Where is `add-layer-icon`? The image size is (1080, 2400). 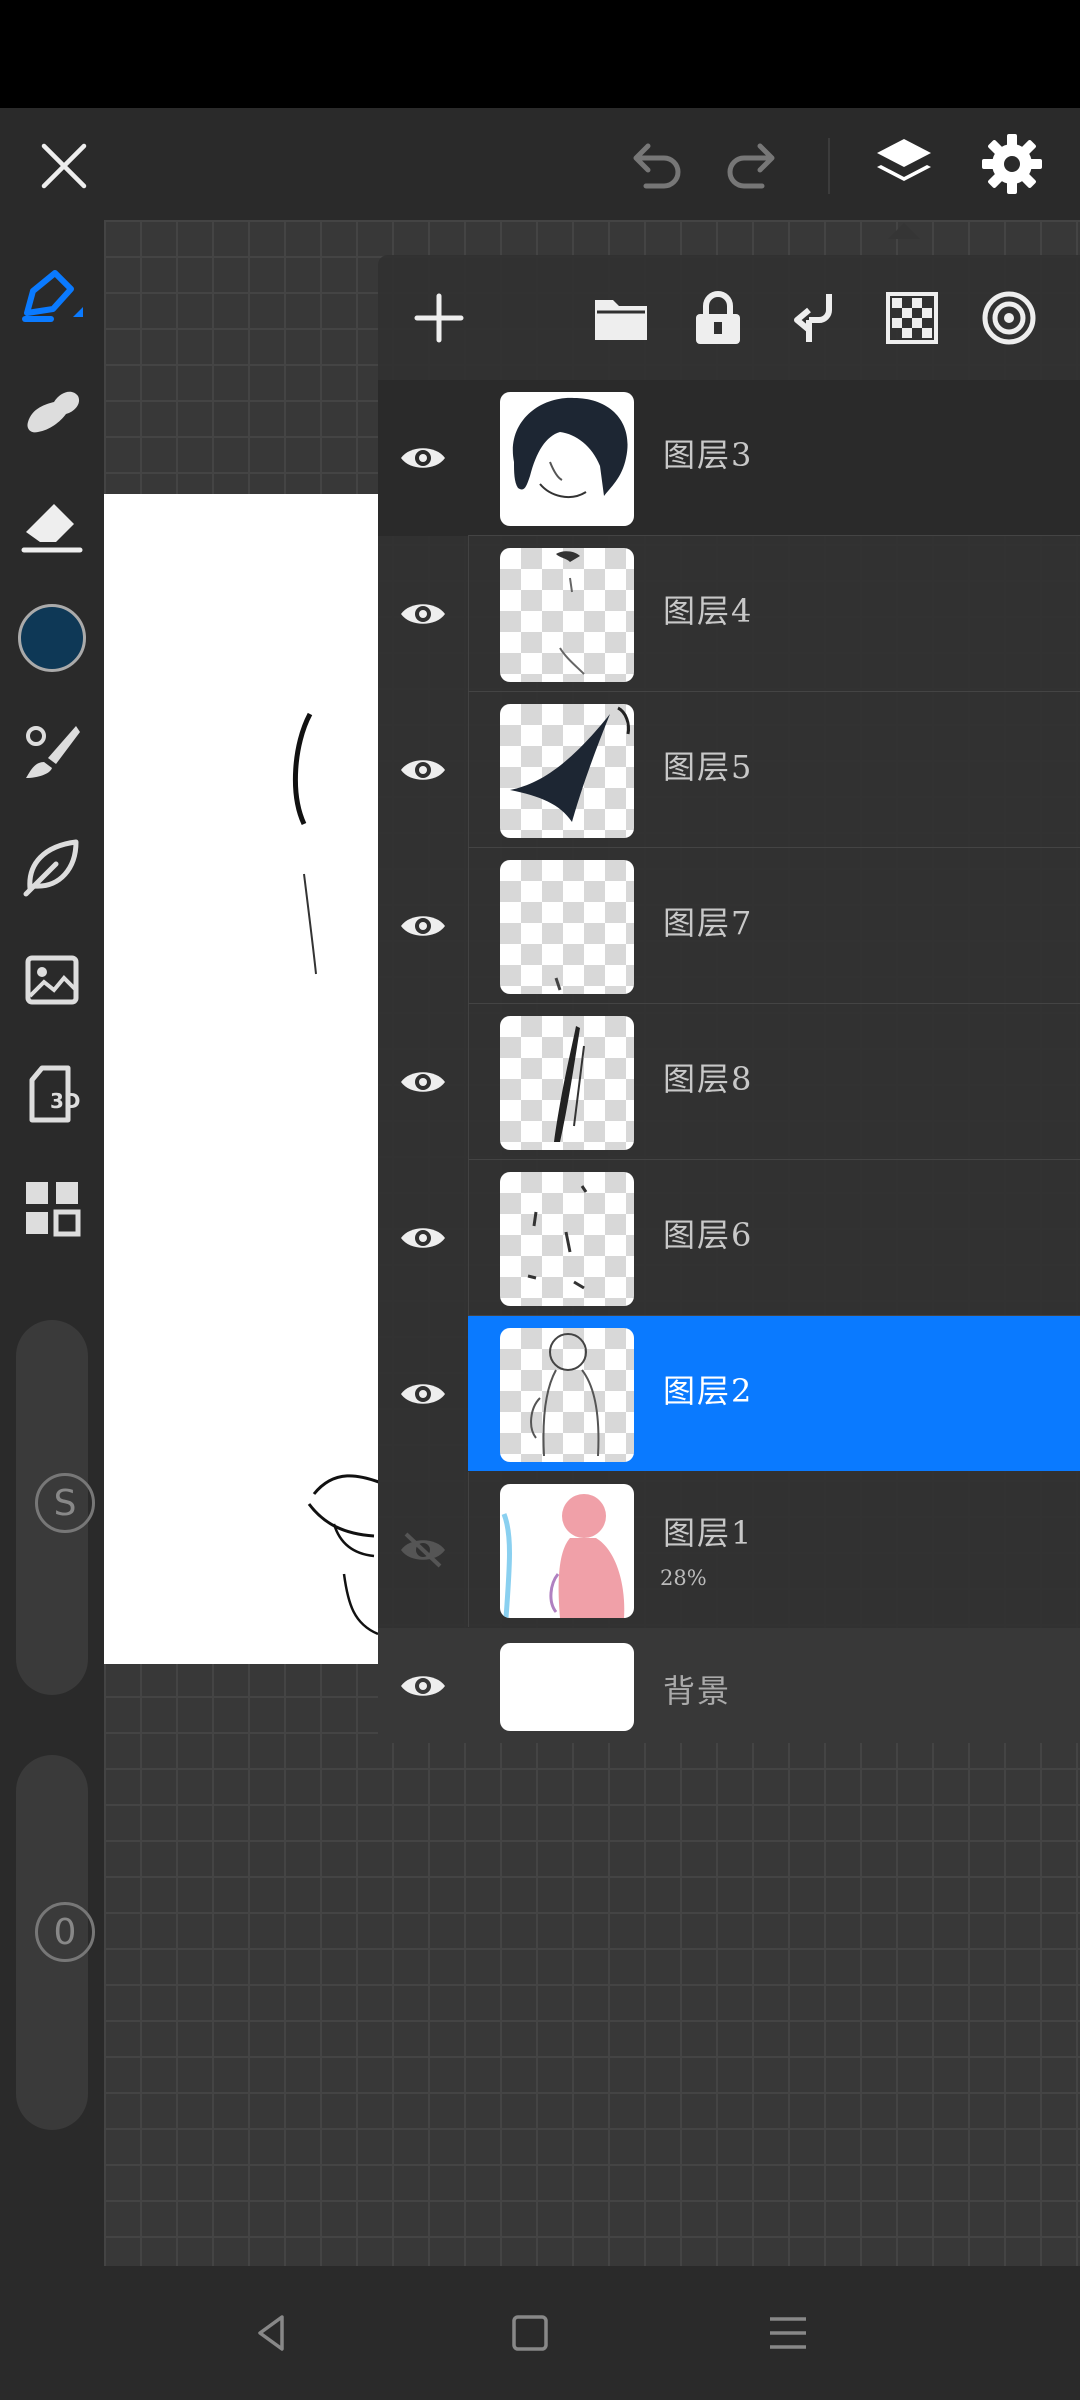 add-layer-icon is located at coordinates (439, 317).